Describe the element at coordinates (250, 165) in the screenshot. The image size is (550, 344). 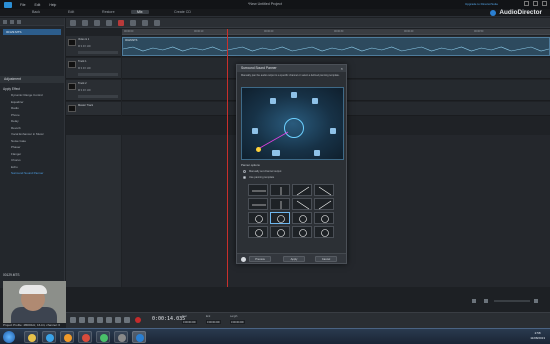
I see `panner-options-label: Panner options` at that location.